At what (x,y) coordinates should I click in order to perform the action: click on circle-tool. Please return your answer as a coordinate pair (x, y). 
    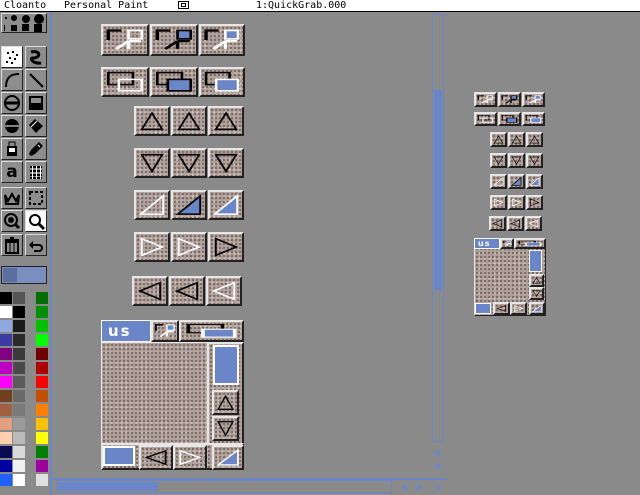
    Looking at the image, I should click on (12, 103).